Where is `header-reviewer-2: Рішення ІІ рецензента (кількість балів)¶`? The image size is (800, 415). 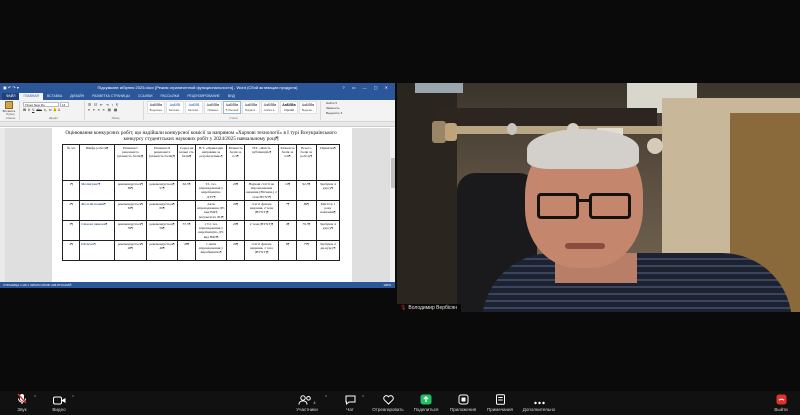 header-reviewer-2: Рішення ІІ рецензента (кількість балів)¶ is located at coordinates (162, 162).